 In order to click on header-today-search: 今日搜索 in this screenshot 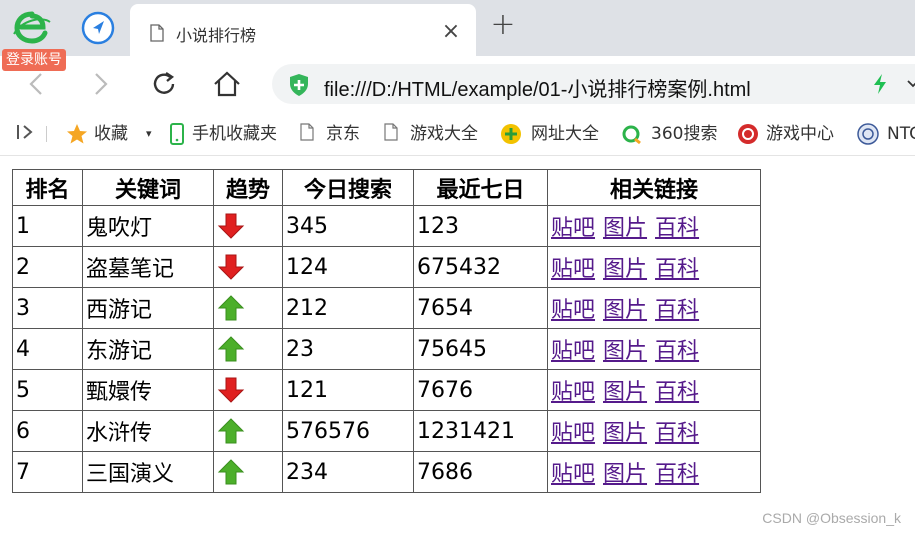, I will do `click(348, 187)`.